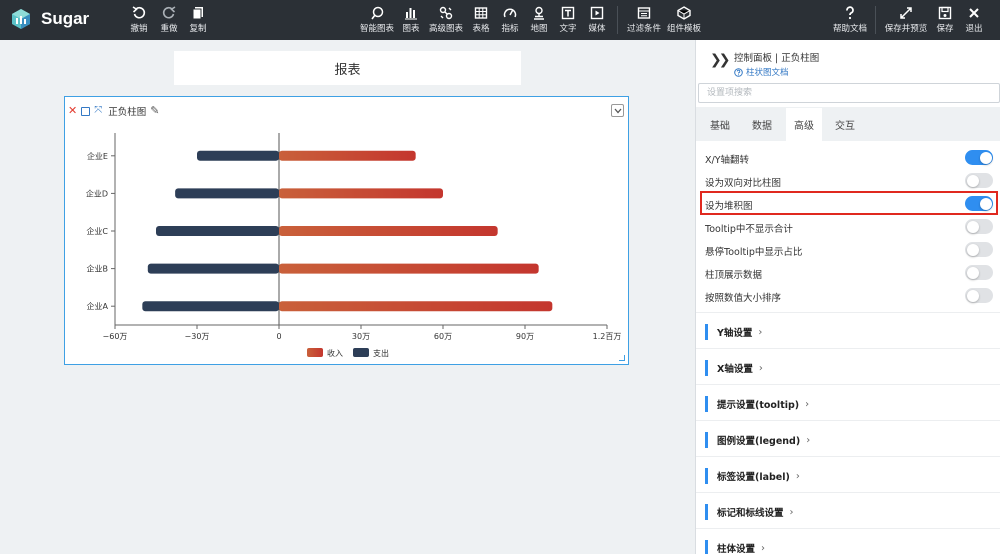 This screenshot has height=554, width=1000. I want to click on chart-doc-link-label: 柱状图文档, so click(767, 73).